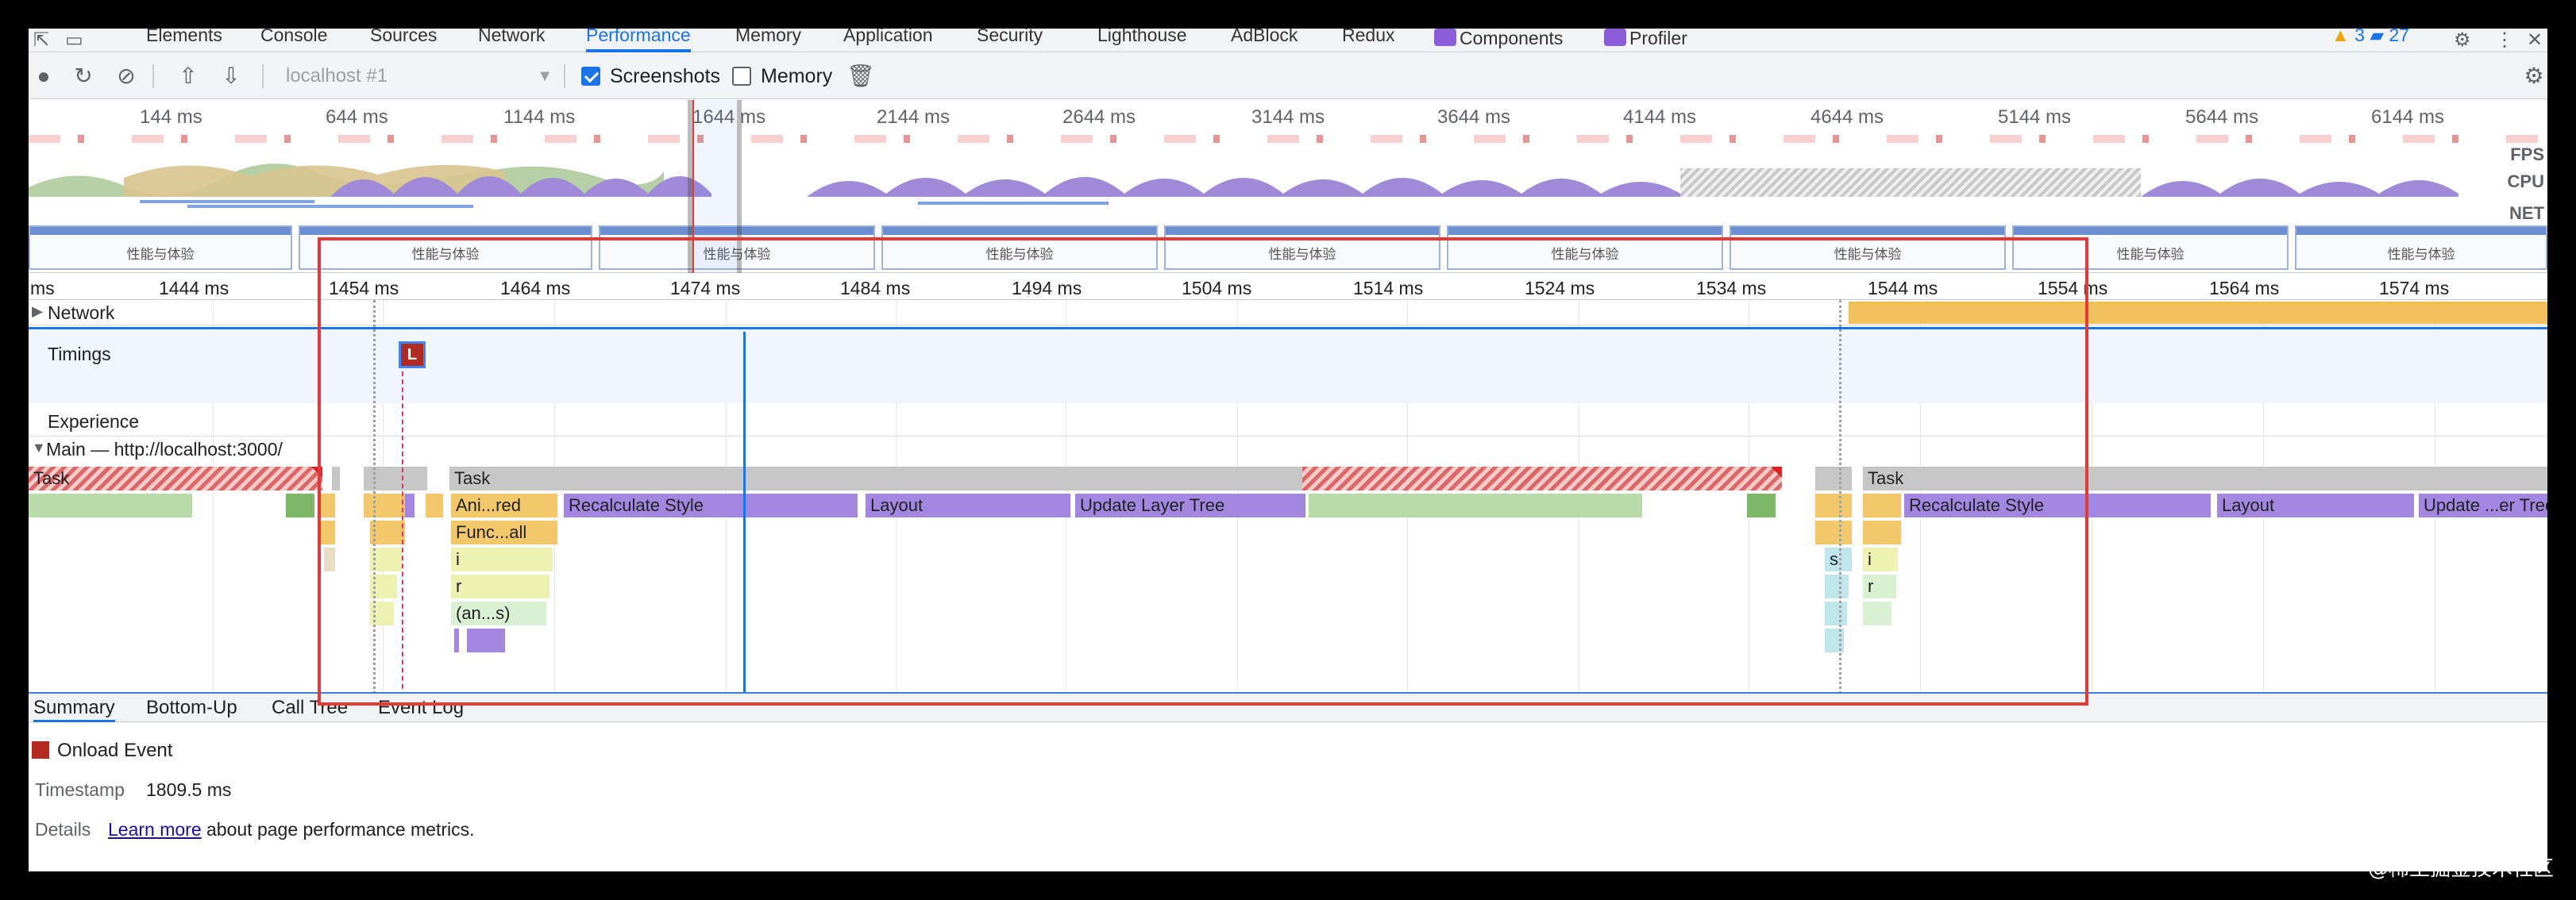 This screenshot has width=2576, height=900. Describe the element at coordinates (888, 40) in the screenshot. I see `tab-application: Application` at that location.